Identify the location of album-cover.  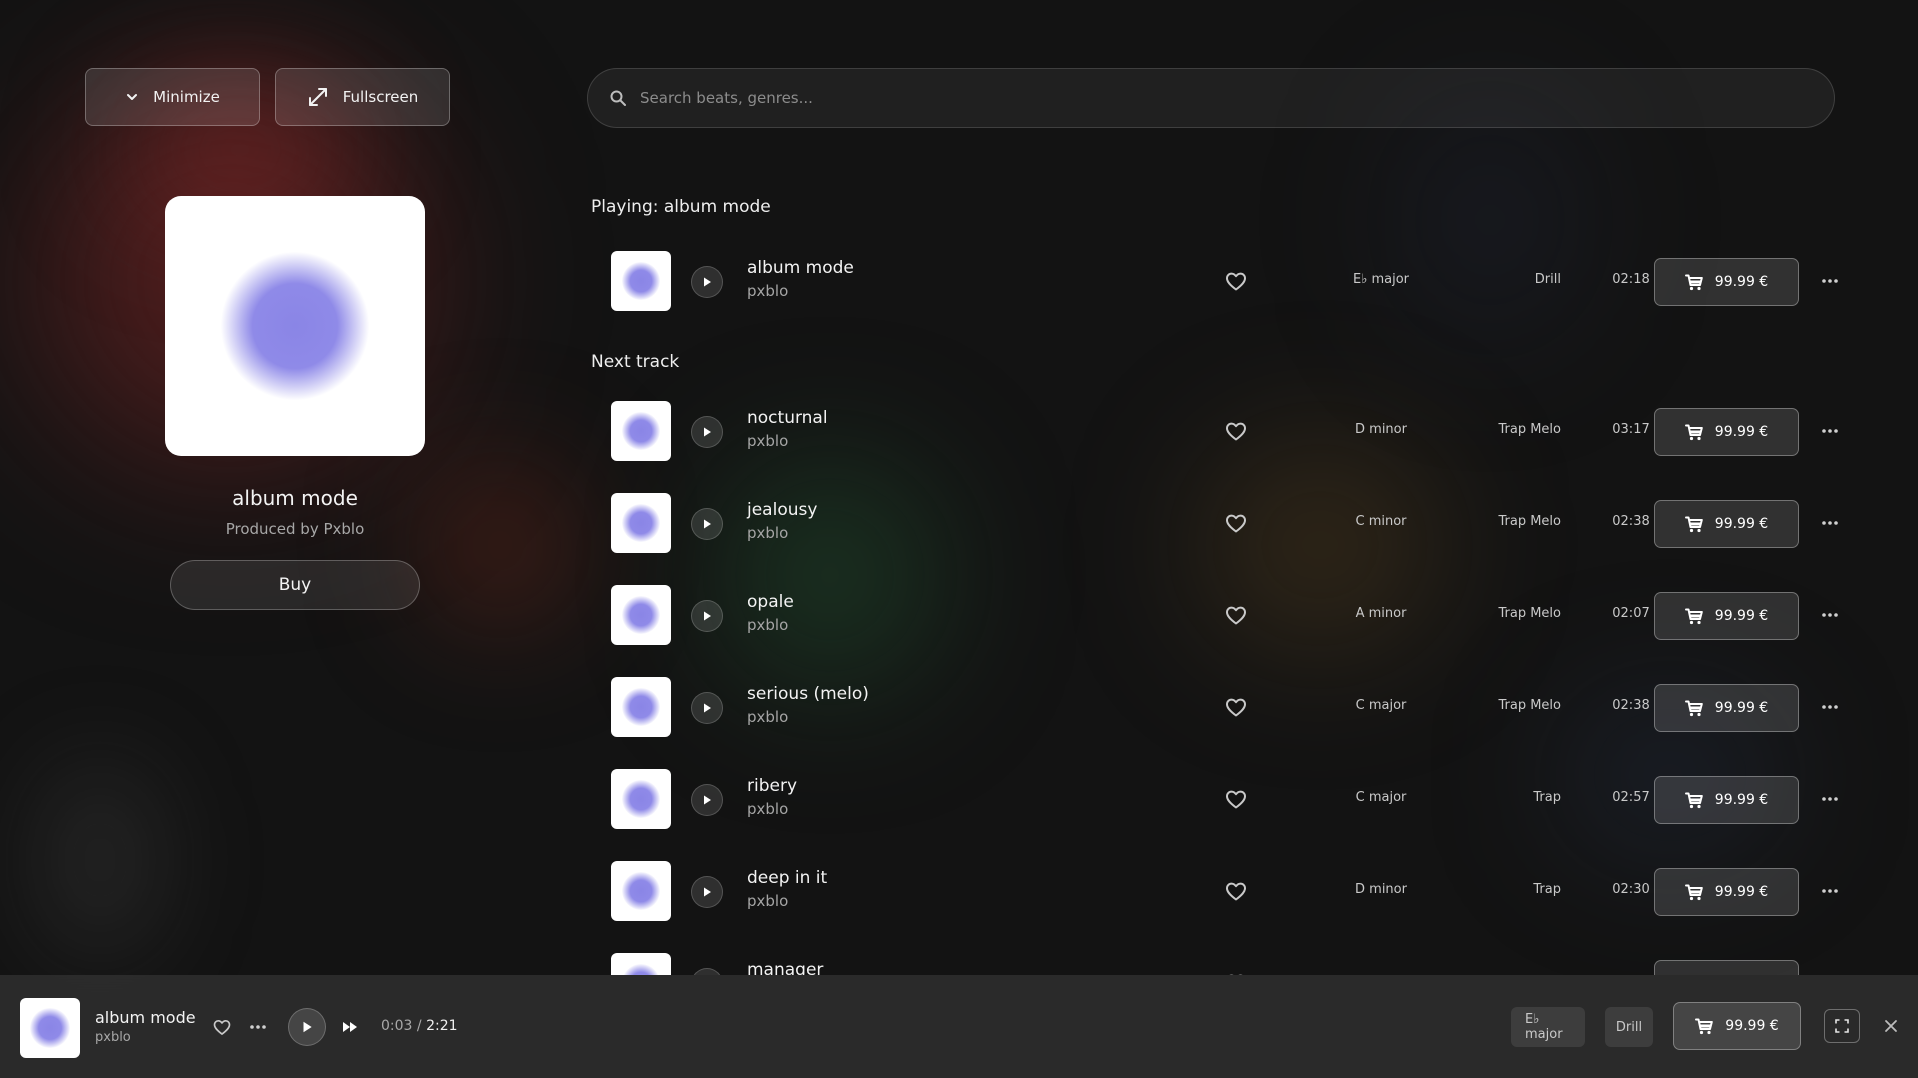
(295, 326).